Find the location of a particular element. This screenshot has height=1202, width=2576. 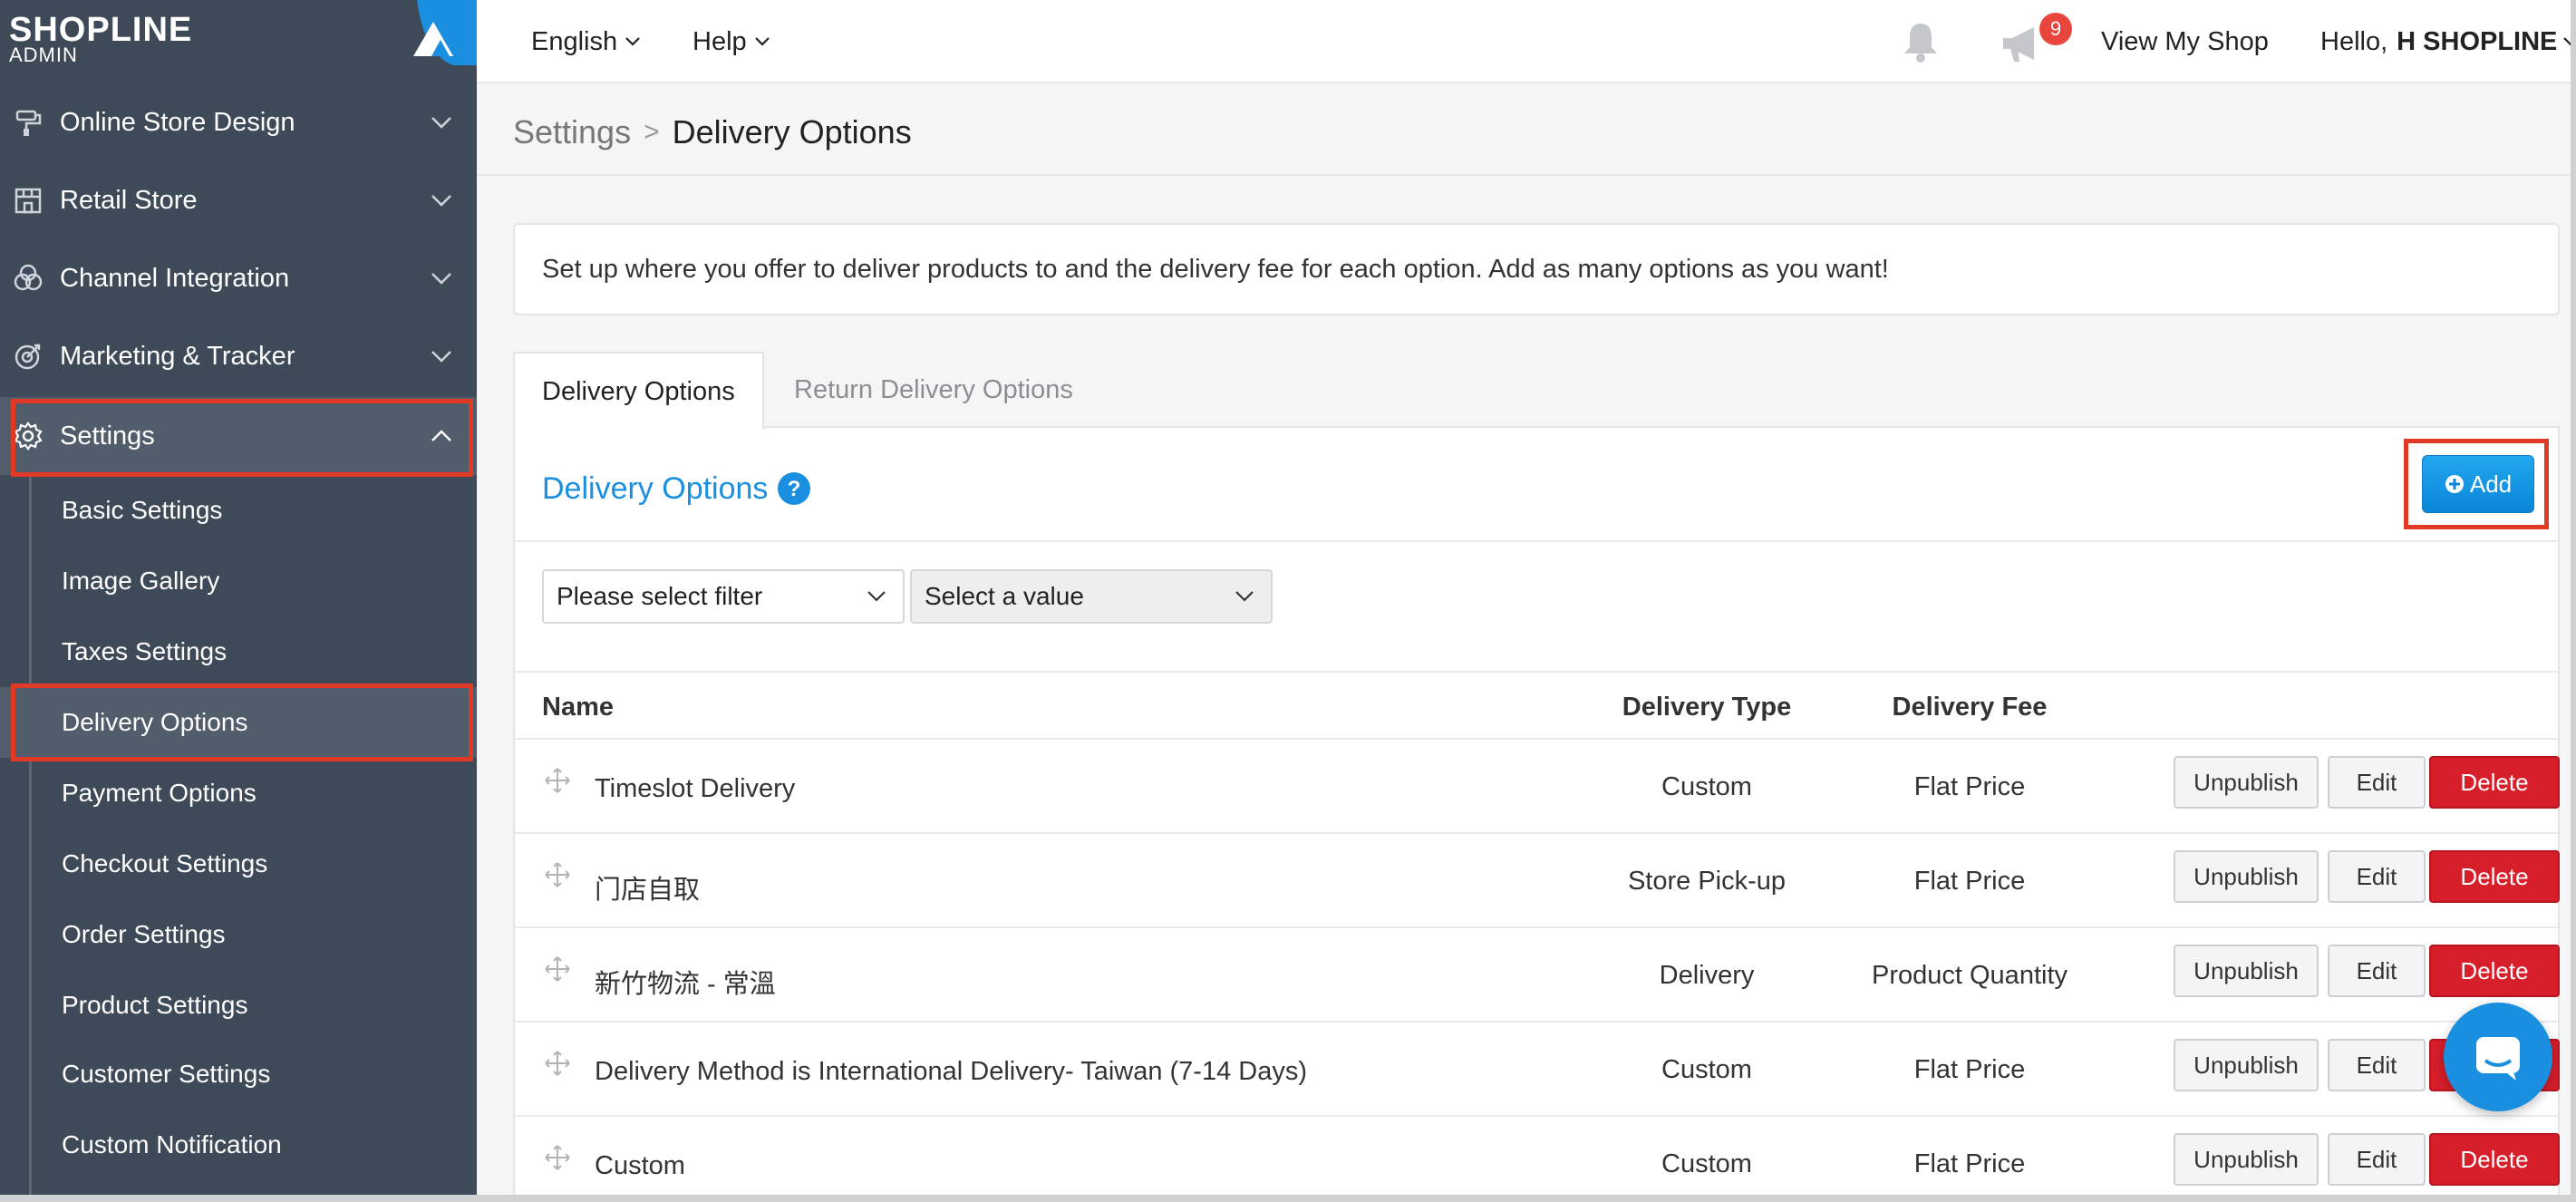

nav-label: Online Store Design is located at coordinates (177, 122).